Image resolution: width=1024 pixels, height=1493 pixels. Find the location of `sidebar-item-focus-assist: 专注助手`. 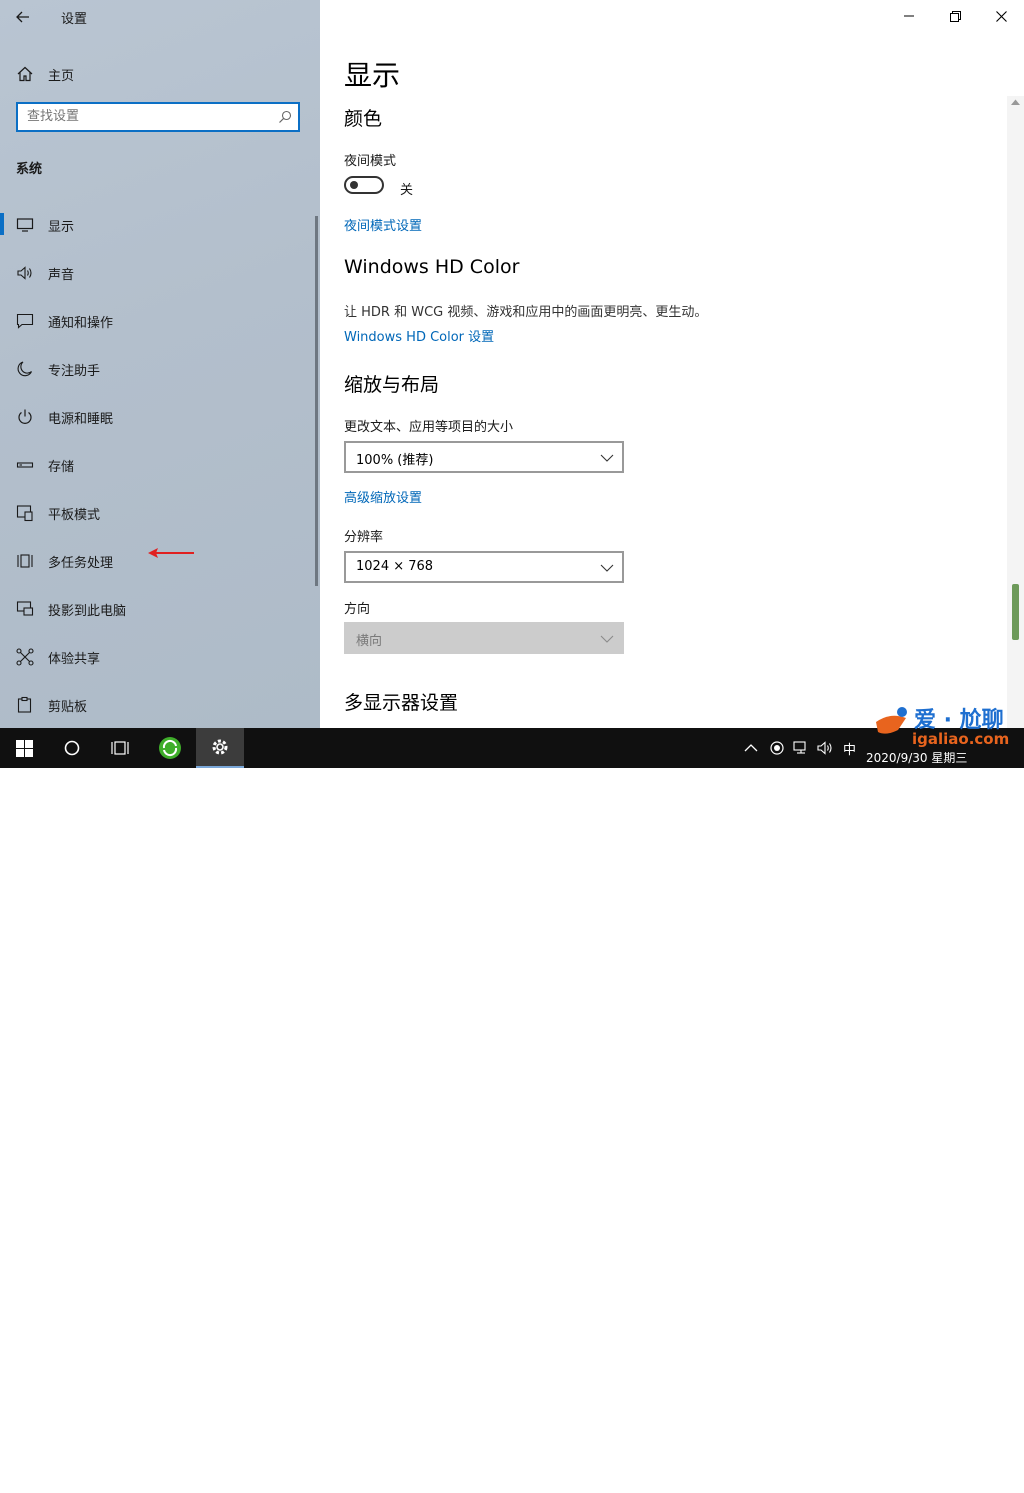

sidebar-item-focus-assist: 专注助手 is located at coordinates (155, 368).